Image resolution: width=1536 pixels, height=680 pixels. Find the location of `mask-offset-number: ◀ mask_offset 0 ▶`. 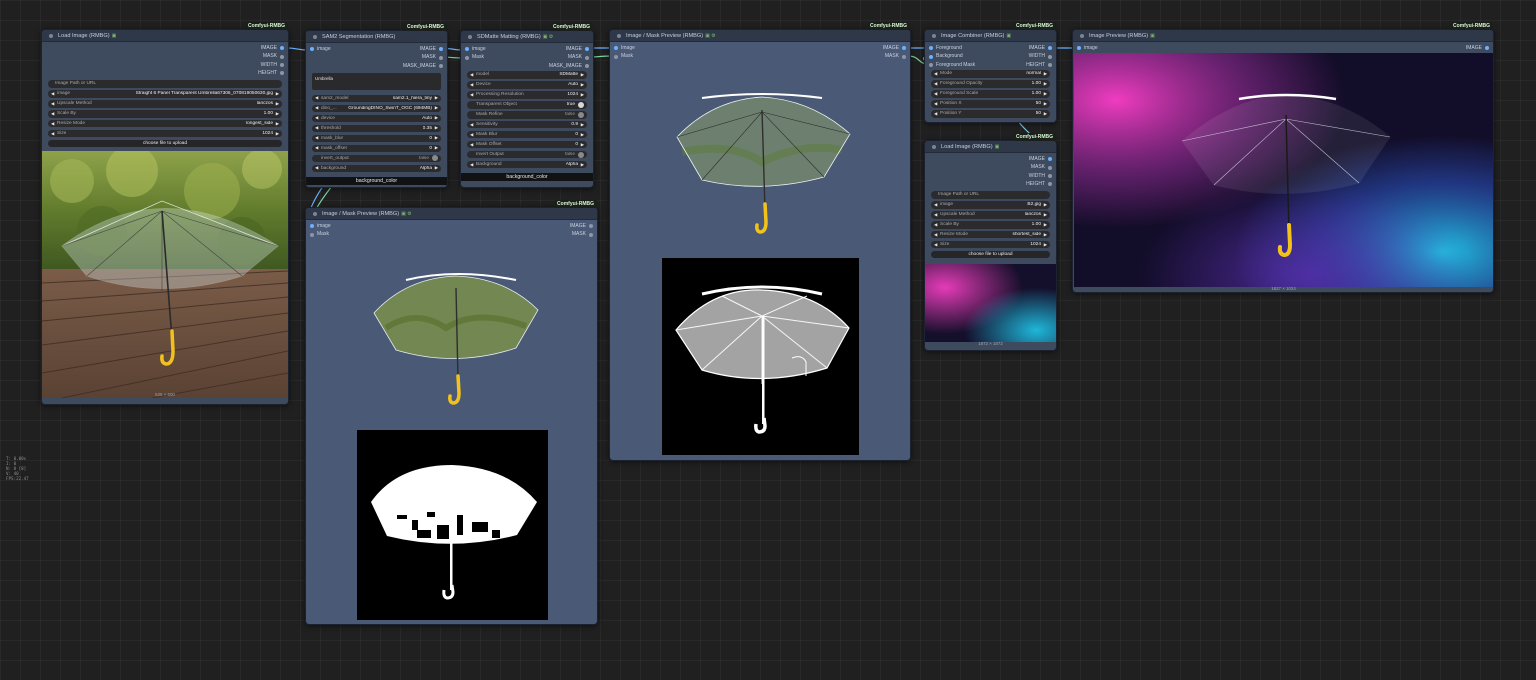

mask-offset-number: ◀ mask_offset 0 ▶ is located at coordinates (376, 148).